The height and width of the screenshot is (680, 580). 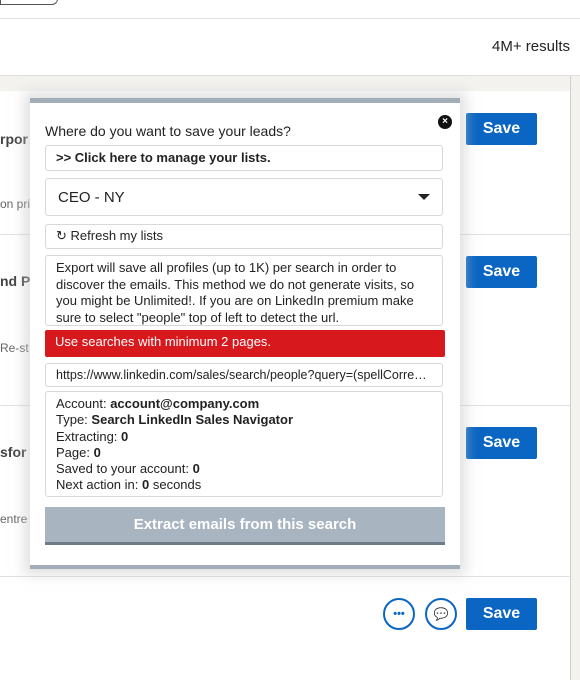 What do you see at coordinates (78, 452) in the screenshot?
I see `page-line: Page: 0` at bounding box center [78, 452].